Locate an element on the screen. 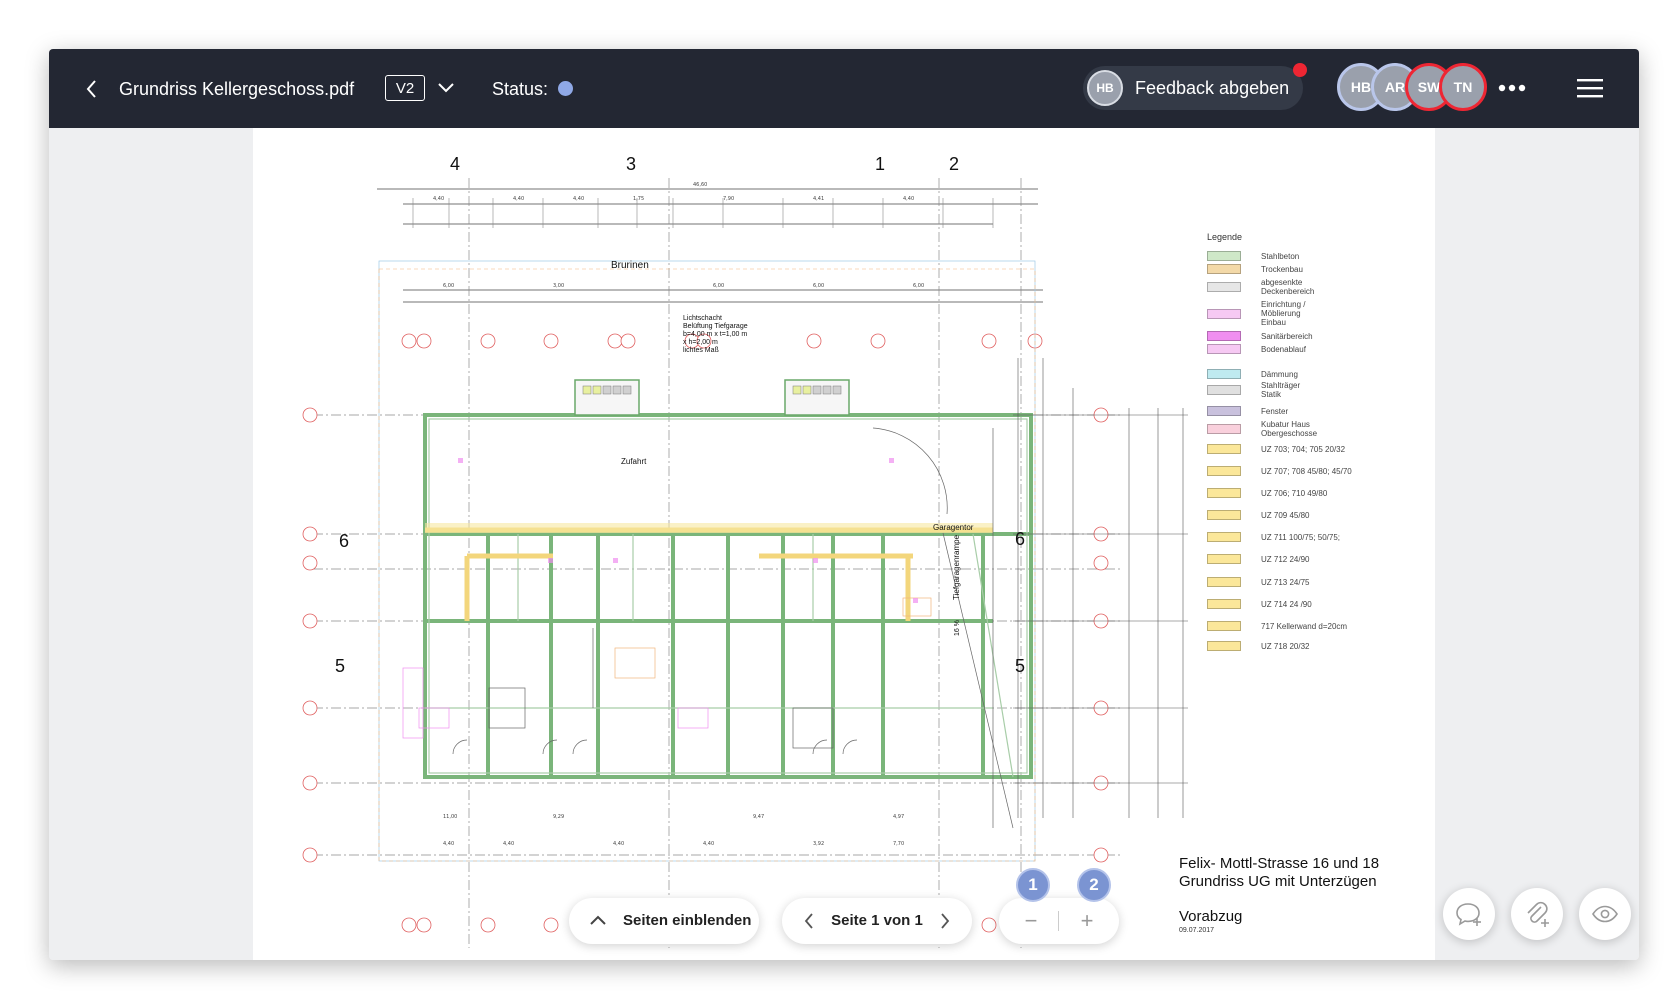 This screenshot has width=1680, height=1008. legend-item: Stahlträger Statik is located at coordinates (1253, 390).